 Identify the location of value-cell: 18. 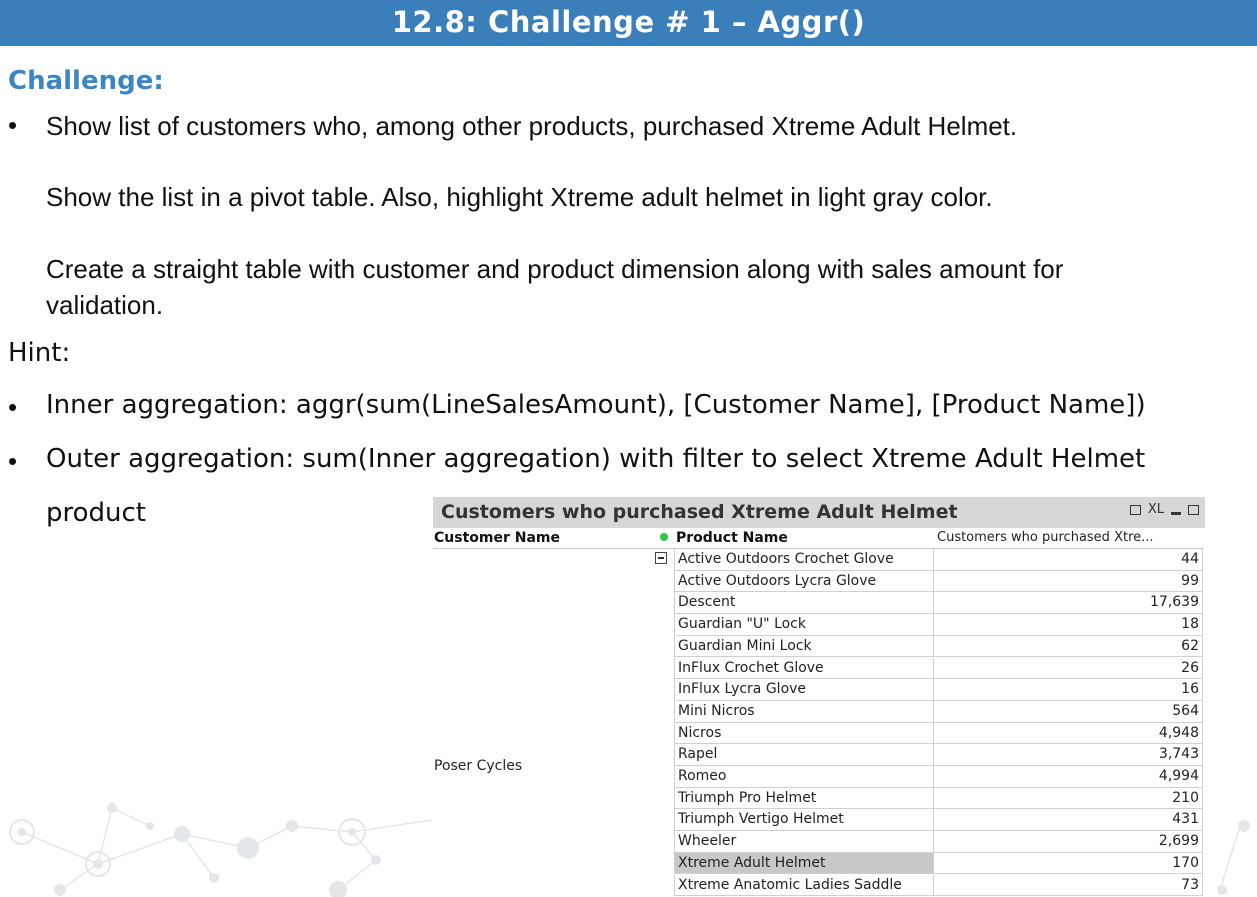
(1068, 625).